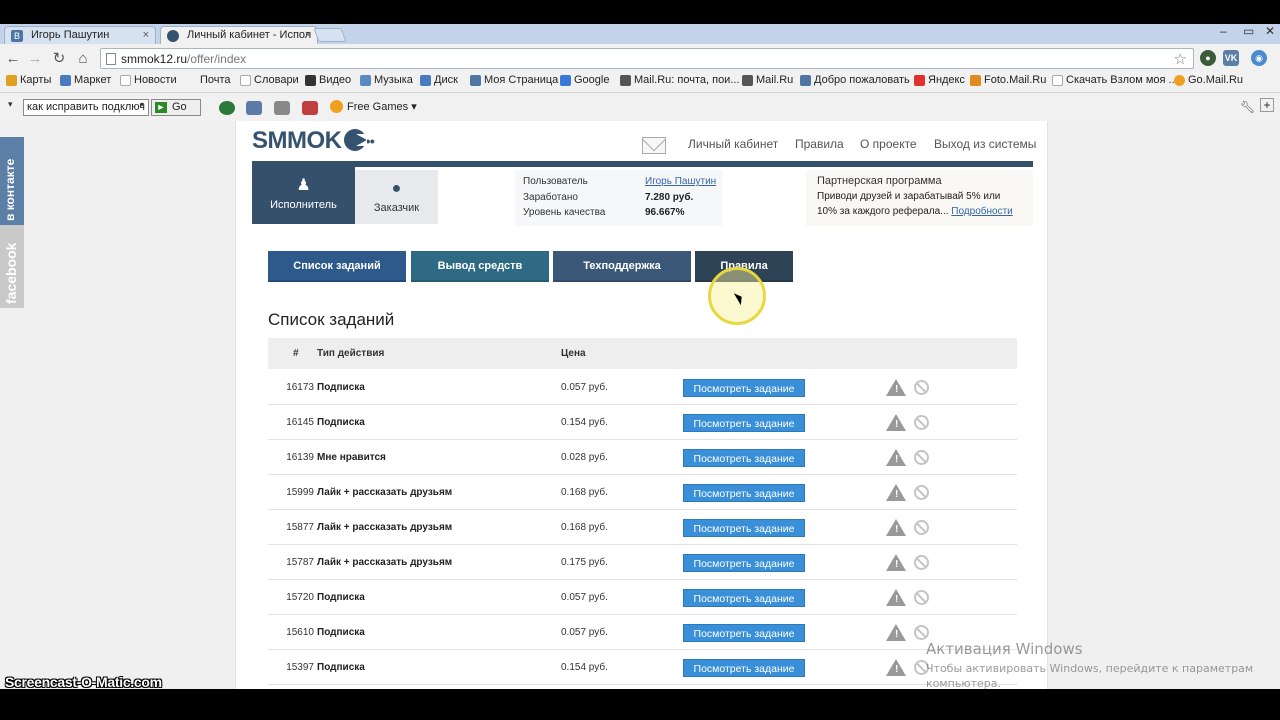 The image size is (1280, 720). What do you see at coordinates (480, 266) in the screenshot?
I see `withdraw-button: Вывод средств` at bounding box center [480, 266].